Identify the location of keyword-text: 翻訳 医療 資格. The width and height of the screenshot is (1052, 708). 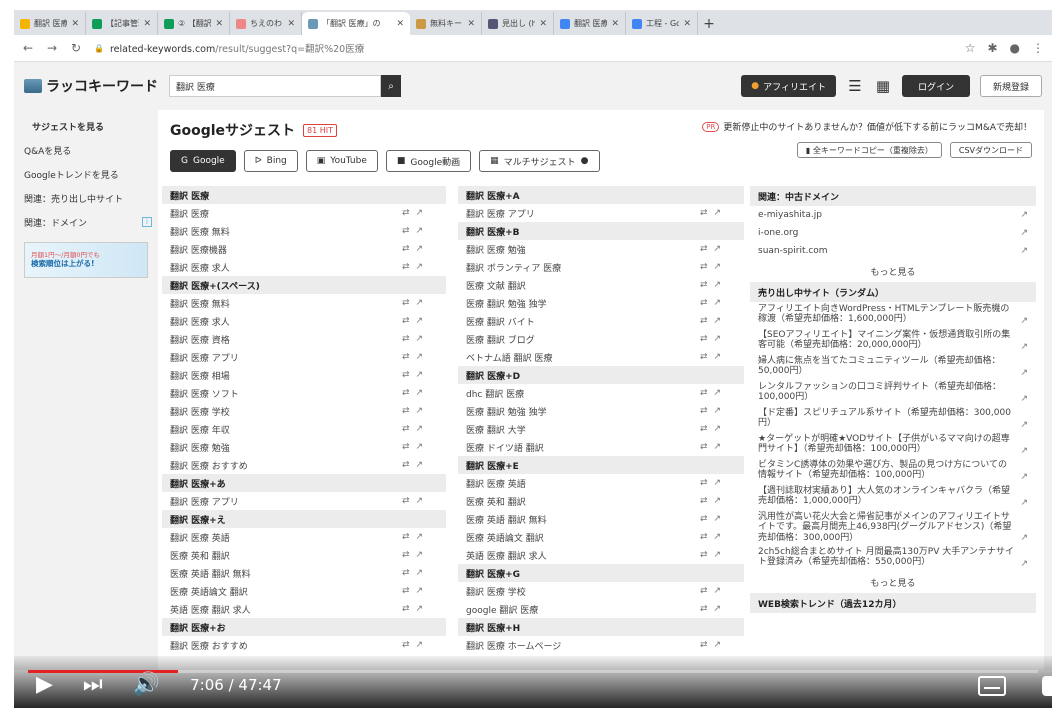
(286, 339).